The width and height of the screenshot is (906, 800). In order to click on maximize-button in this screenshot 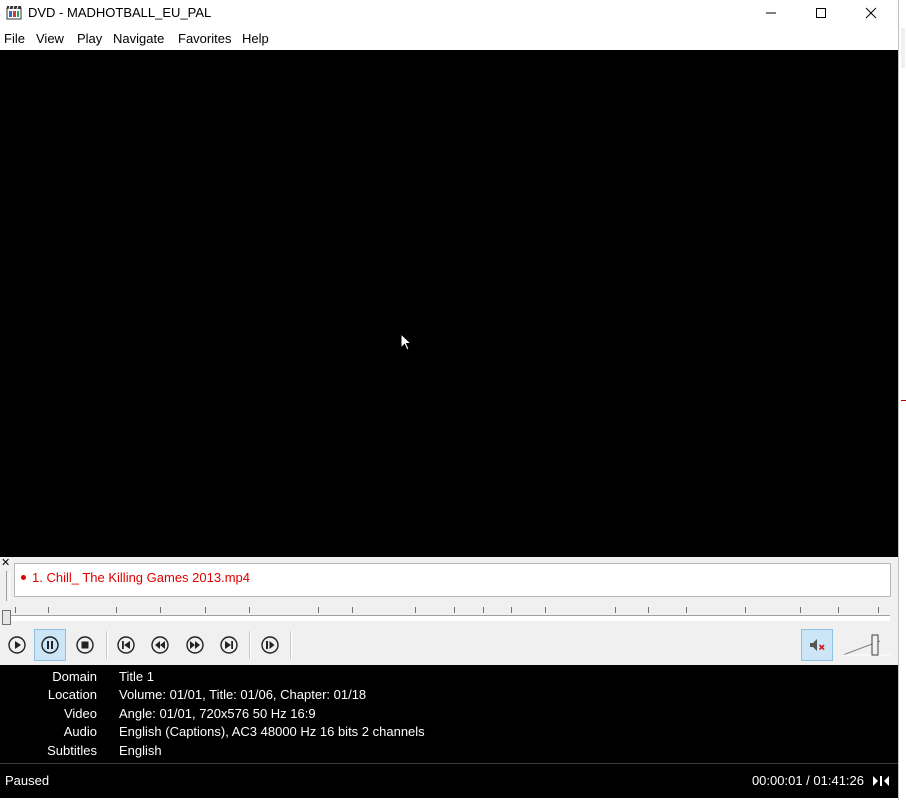, I will do `click(821, 13)`.